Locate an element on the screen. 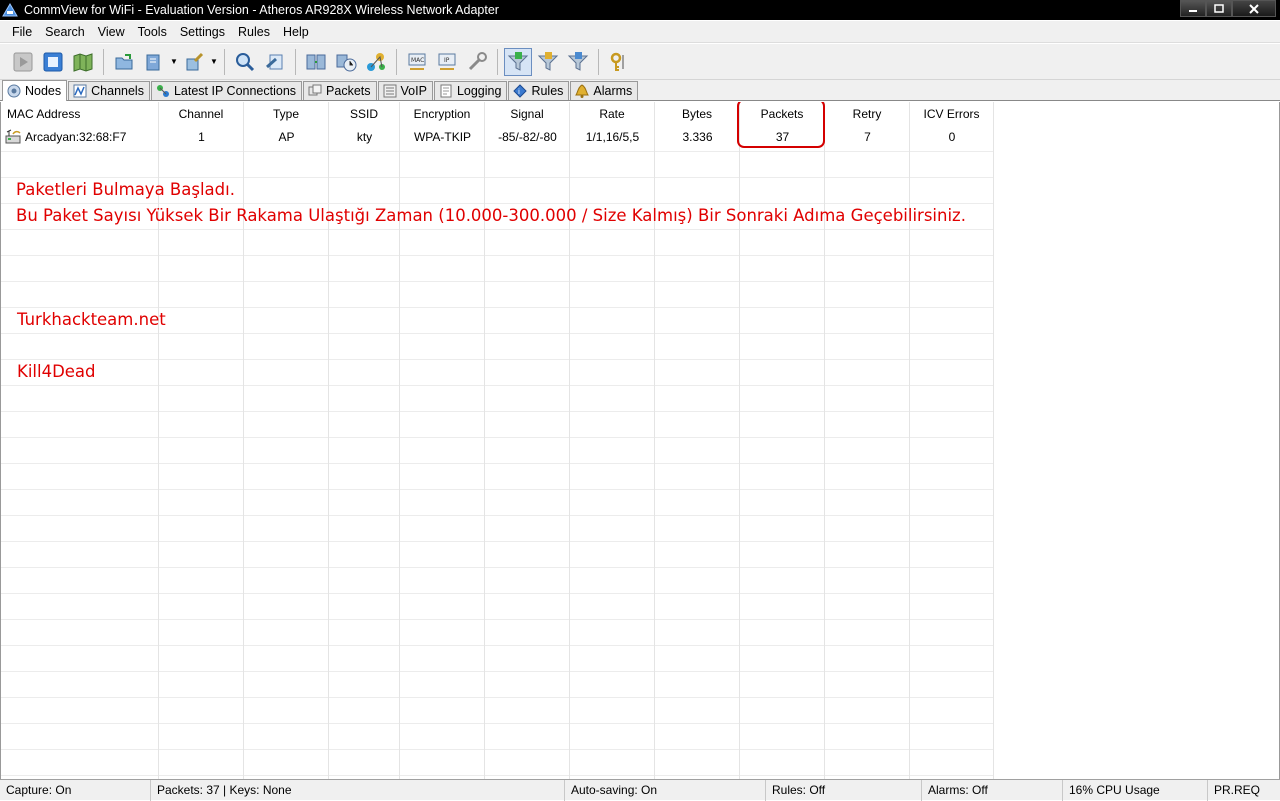 This screenshot has width=1280, height=801. logging-button is located at coordinates (275, 62).